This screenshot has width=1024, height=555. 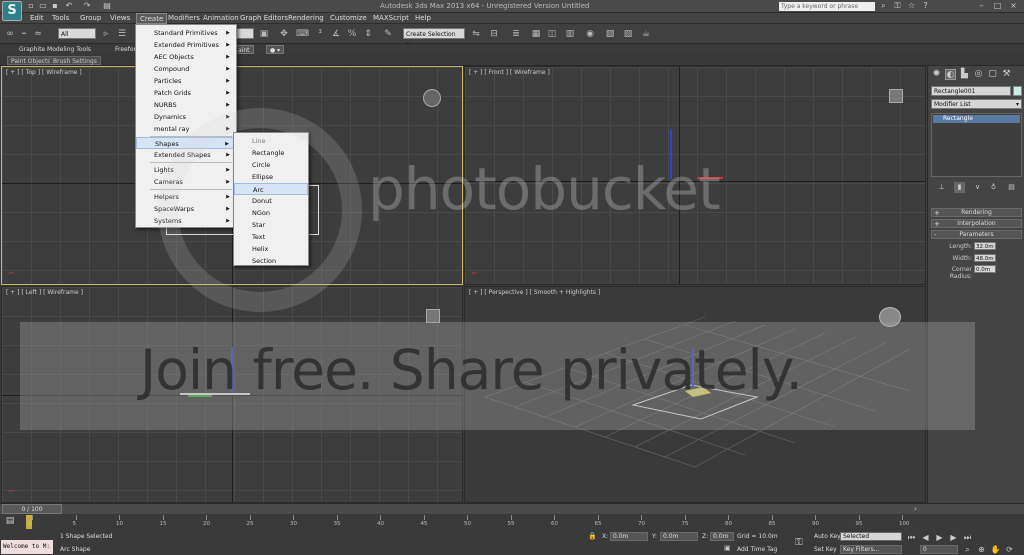 I want to click on menu-item-compound: Compound ▶, so click(x=186, y=69).